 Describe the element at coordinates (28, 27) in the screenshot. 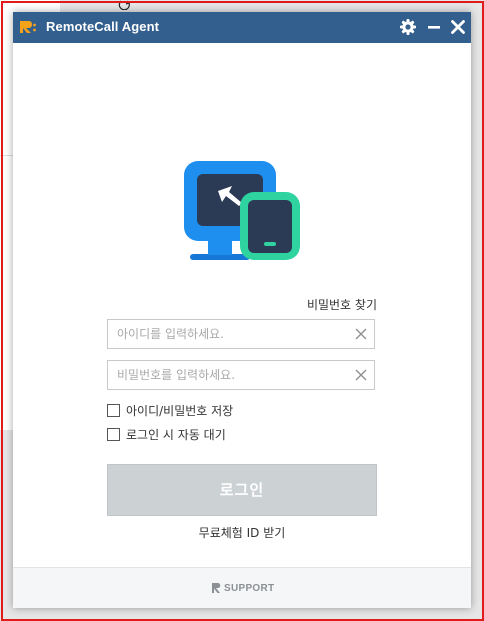

I see `app-logo-icon` at that location.